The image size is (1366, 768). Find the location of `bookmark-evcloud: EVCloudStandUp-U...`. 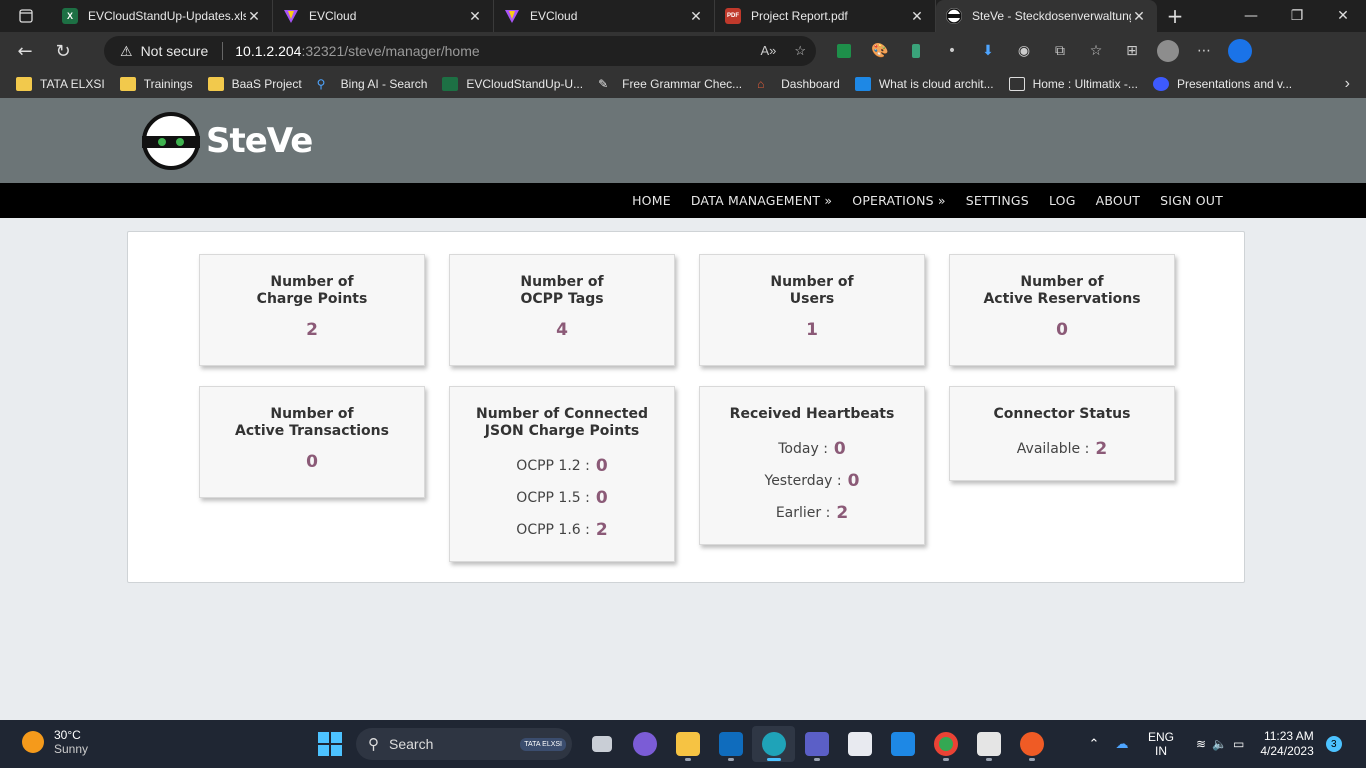

bookmark-evcloud: EVCloudStandUp-U... is located at coordinates (512, 84).